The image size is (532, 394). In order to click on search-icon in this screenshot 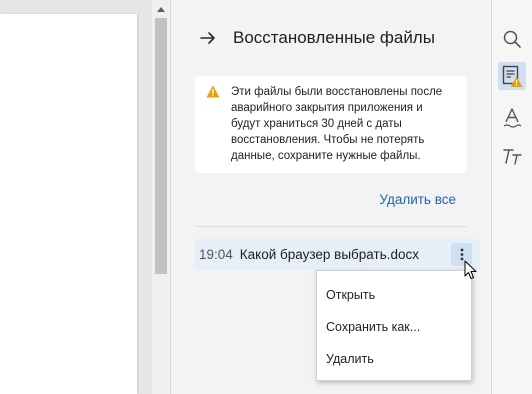, I will do `click(512, 39)`.